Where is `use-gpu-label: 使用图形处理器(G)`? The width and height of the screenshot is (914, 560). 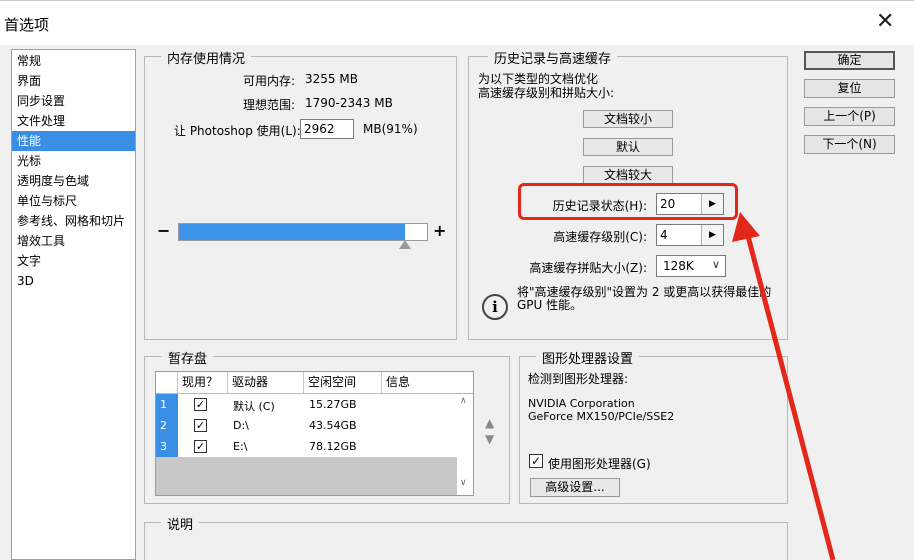
use-gpu-label: 使用图形处理器(G) is located at coordinates (599, 463).